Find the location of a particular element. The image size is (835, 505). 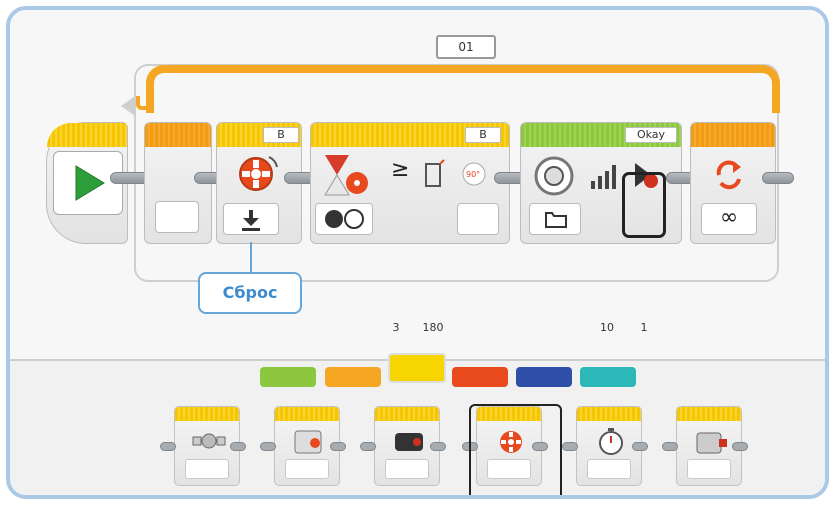

reset-icon is located at coordinates (251, 220).